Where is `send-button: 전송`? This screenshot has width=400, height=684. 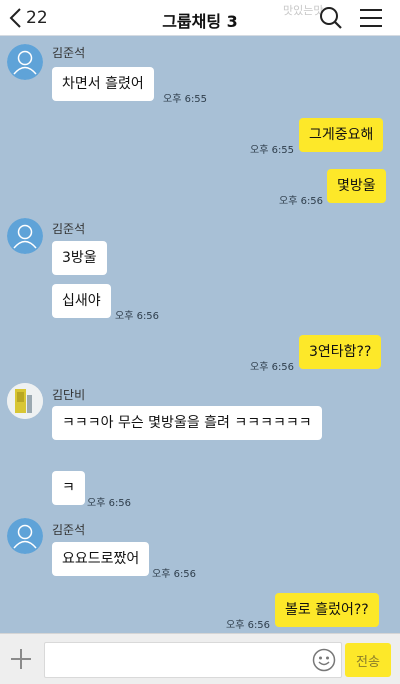
send-button: 전송 is located at coordinates (368, 660).